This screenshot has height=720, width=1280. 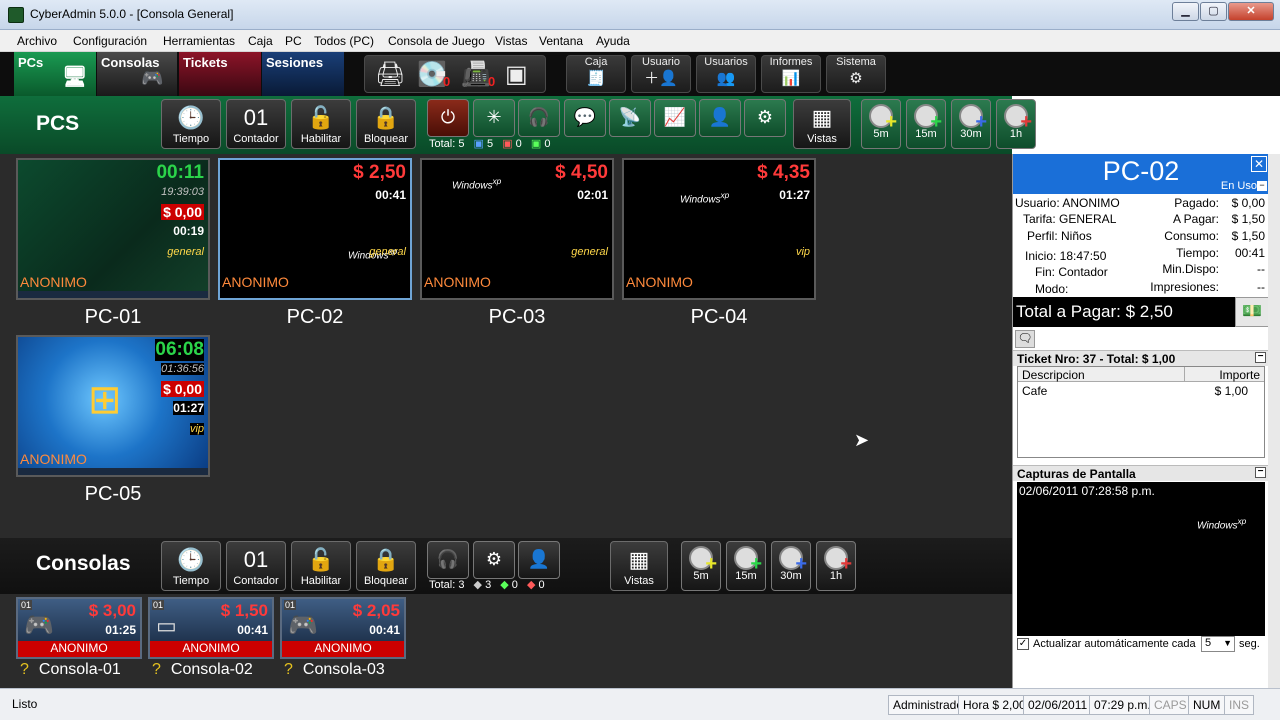 What do you see at coordinates (260, 41) in the screenshot?
I see `menu-caja: Caja` at bounding box center [260, 41].